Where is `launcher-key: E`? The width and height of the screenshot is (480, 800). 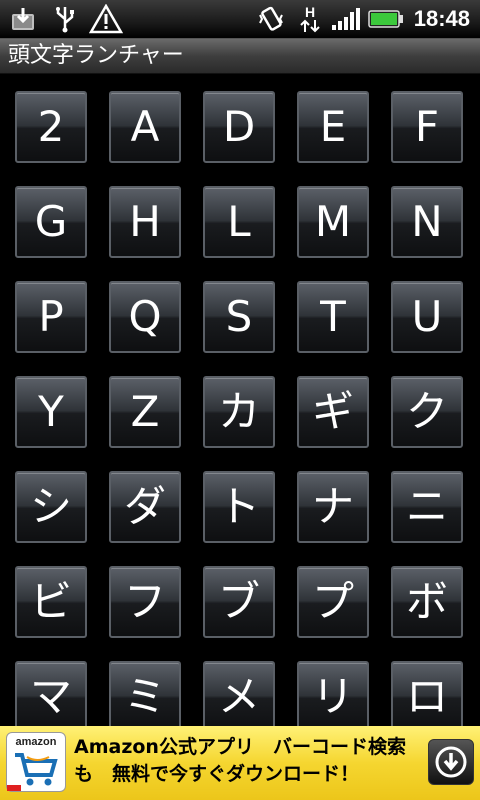
launcher-key: E is located at coordinates (333, 127).